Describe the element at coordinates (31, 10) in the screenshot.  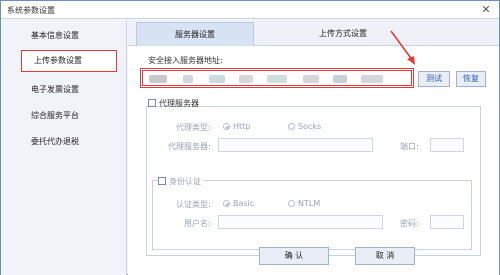
I see `window-title: 系统参数设置` at that location.